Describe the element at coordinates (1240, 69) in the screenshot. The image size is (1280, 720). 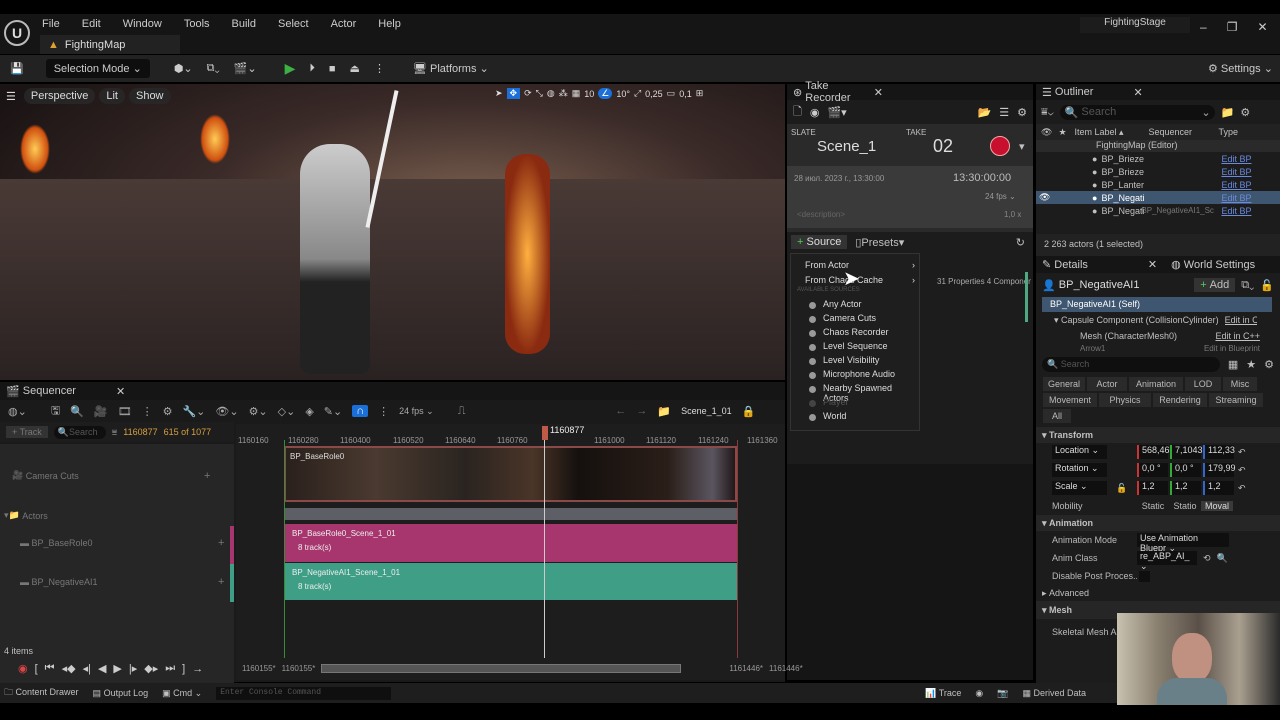
I see `settings-dropdown: ⚙ Settings ⌄` at that location.